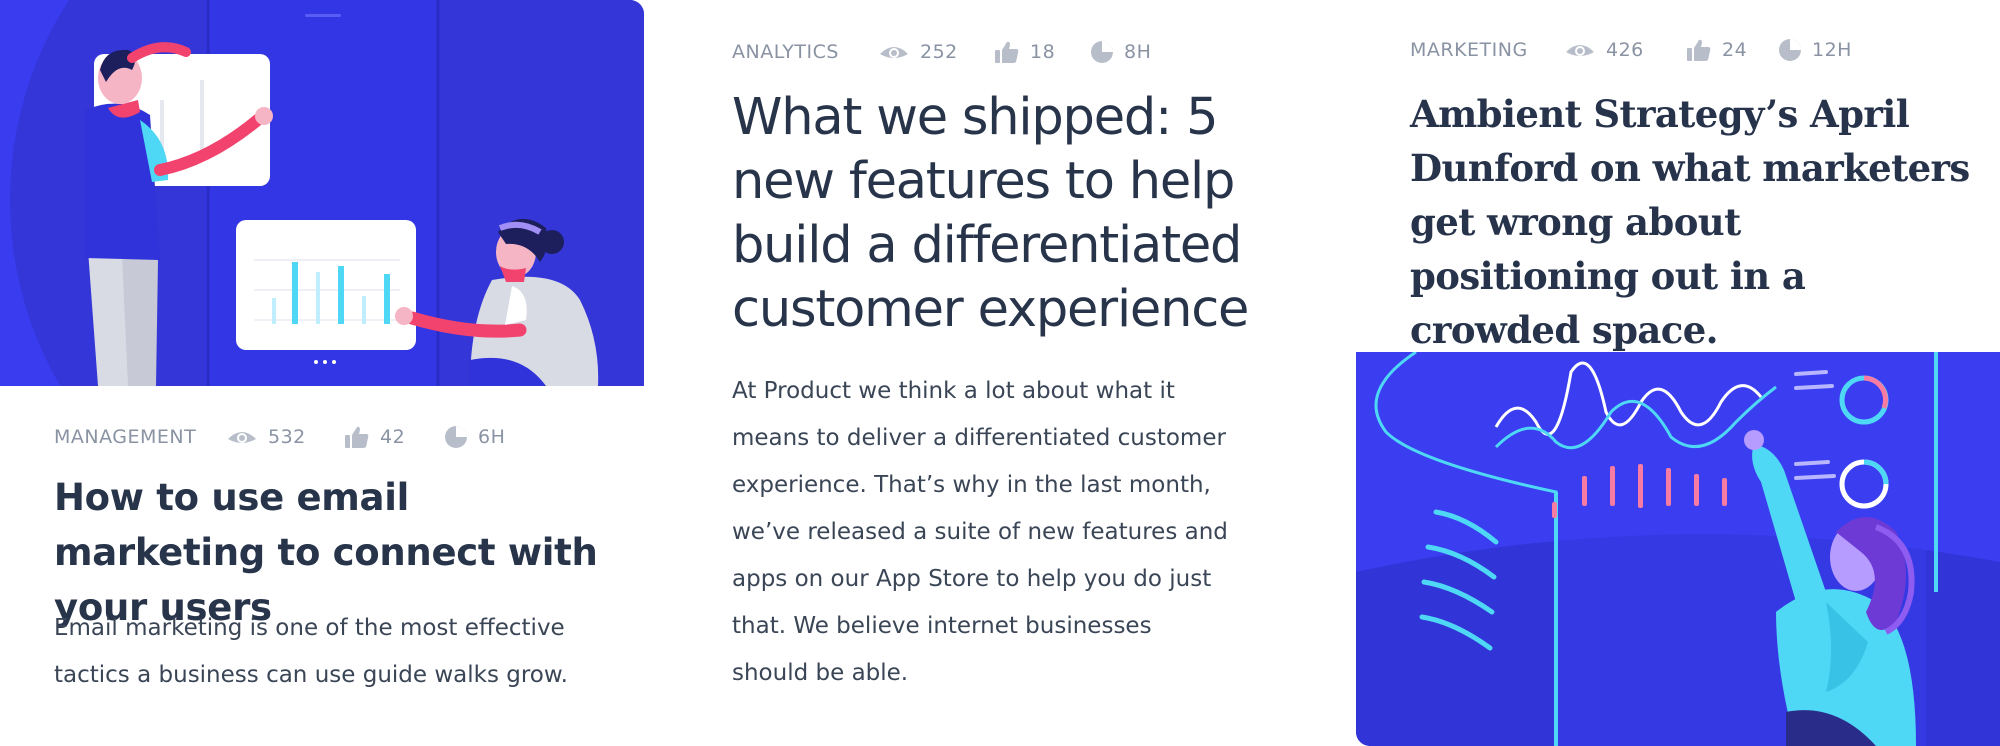 Image resolution: width=2000 pixels, height=746 pixels. What do you see at coordinates (1487, 50) in the screenshot?
I see `category-label: MARKETING` at bounding box center [1487, 50].